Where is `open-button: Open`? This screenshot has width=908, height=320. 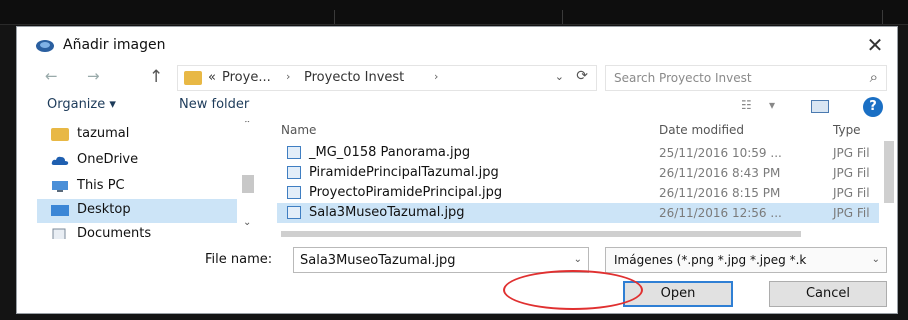 open-button: Open is located at coordinates (678, 294).